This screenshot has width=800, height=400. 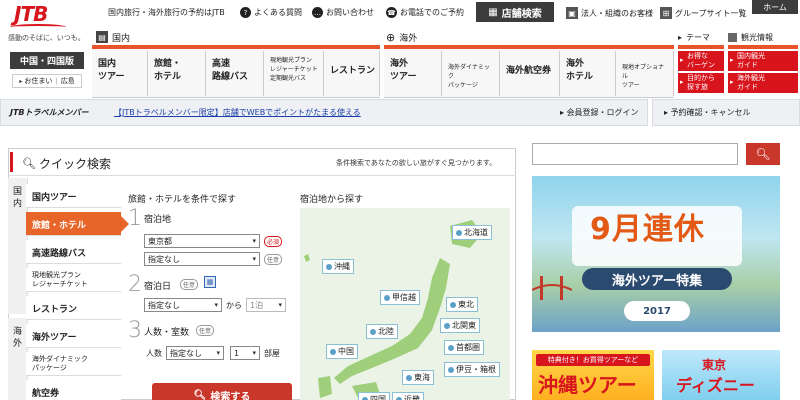 I want to click on theme-bargain-button: お得な バーゲン, so click(x=701, y=61).